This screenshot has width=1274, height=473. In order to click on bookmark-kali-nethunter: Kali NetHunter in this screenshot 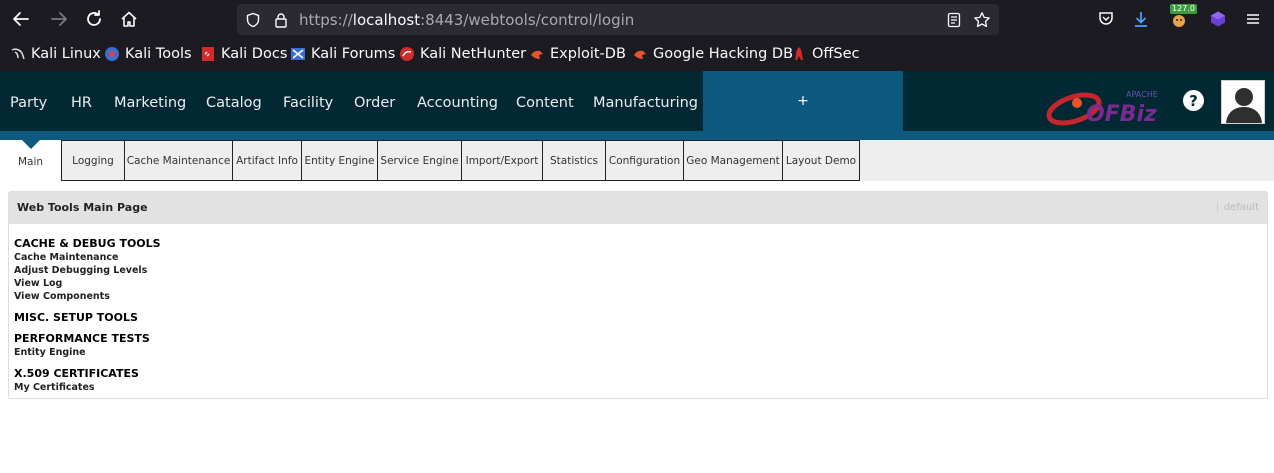, I will do `click(462, 54)`.